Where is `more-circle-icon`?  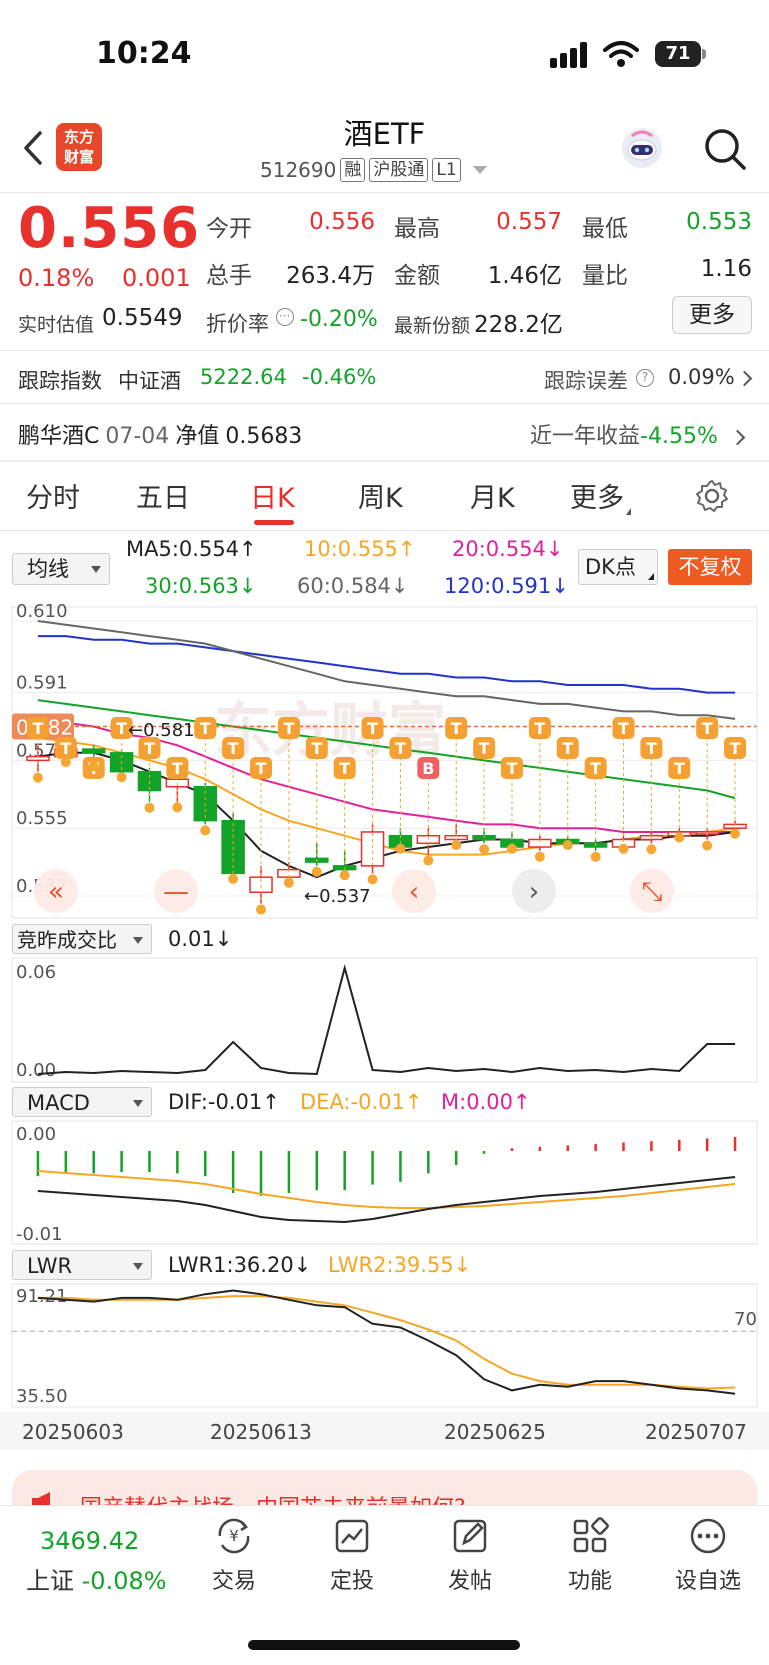
more-circle-icon is located at coordinates (708, 1536).